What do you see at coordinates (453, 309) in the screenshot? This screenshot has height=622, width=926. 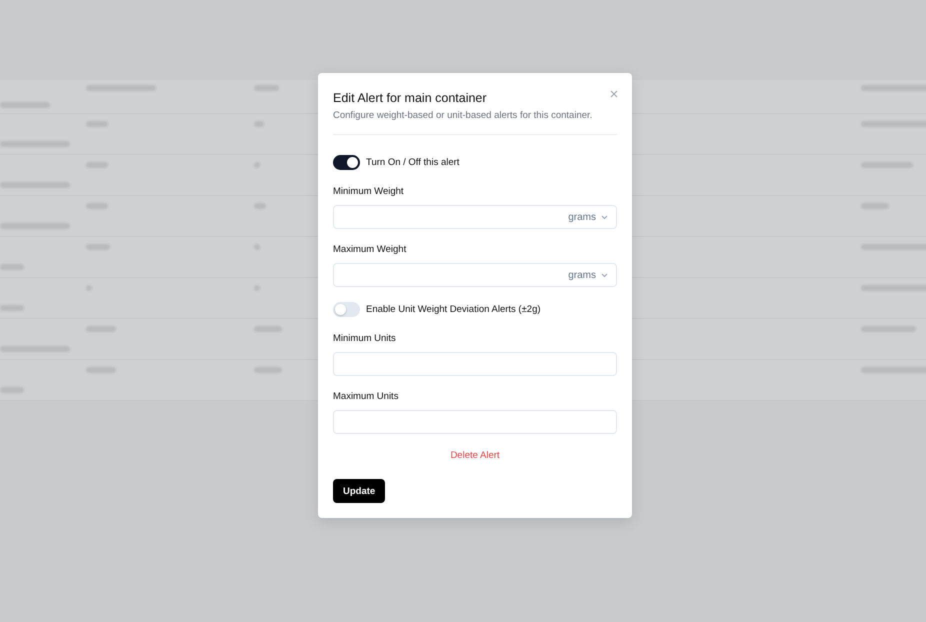 I see `switch-label: Enable Unit Weight Deviation Alerts (±2g)` at bounding box center [453, 309].